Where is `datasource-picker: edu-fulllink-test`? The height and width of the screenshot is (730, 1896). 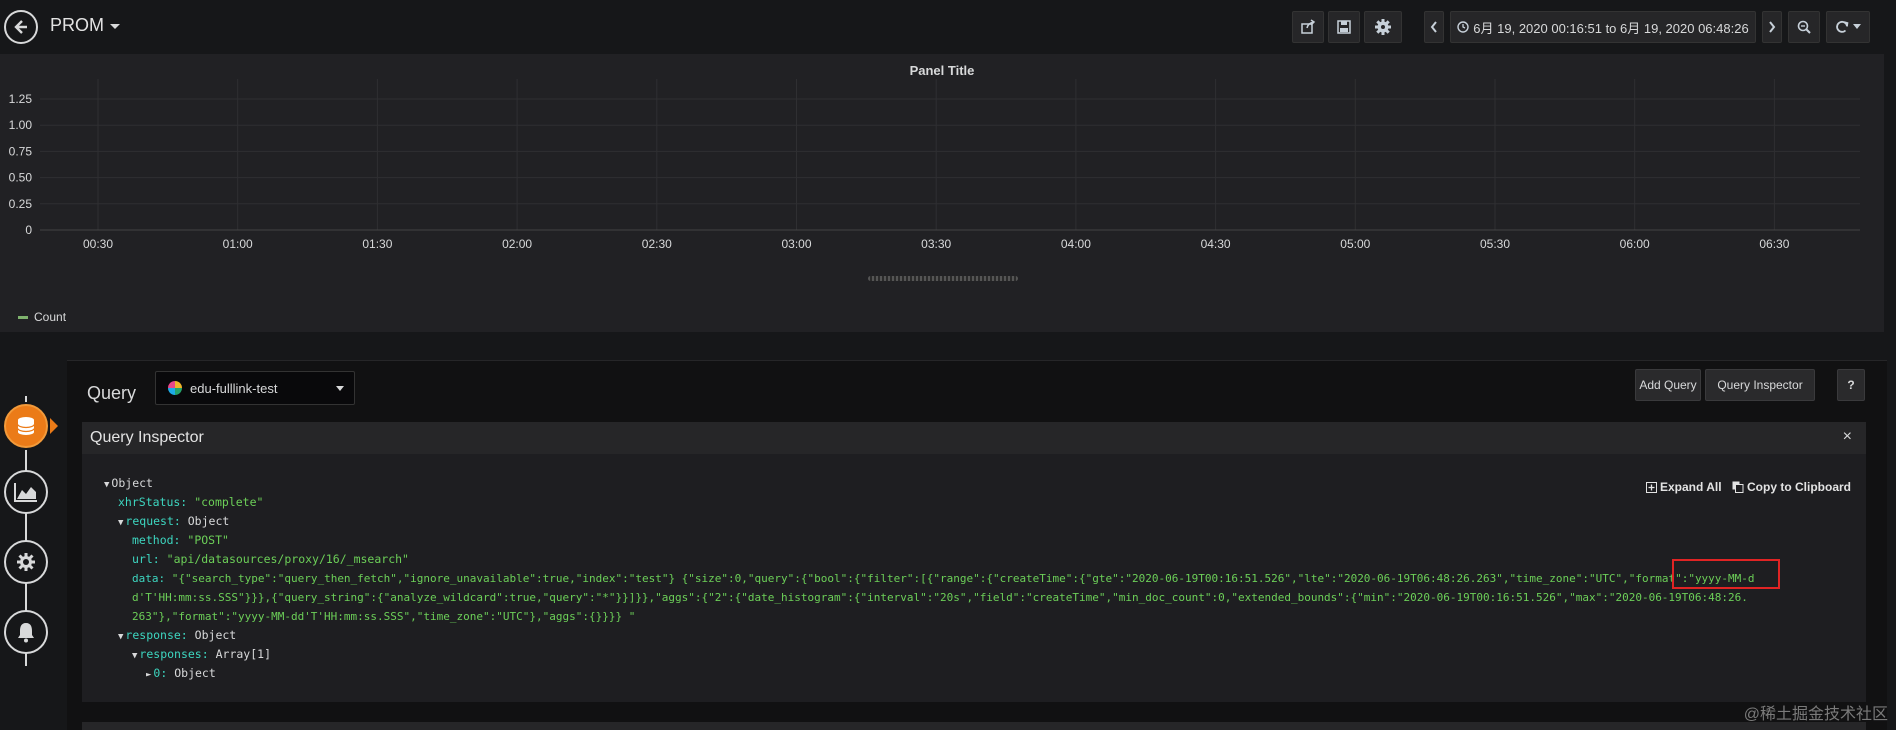
datasource-picker: edu-fulllink-test is located at coordinates (255, 388).